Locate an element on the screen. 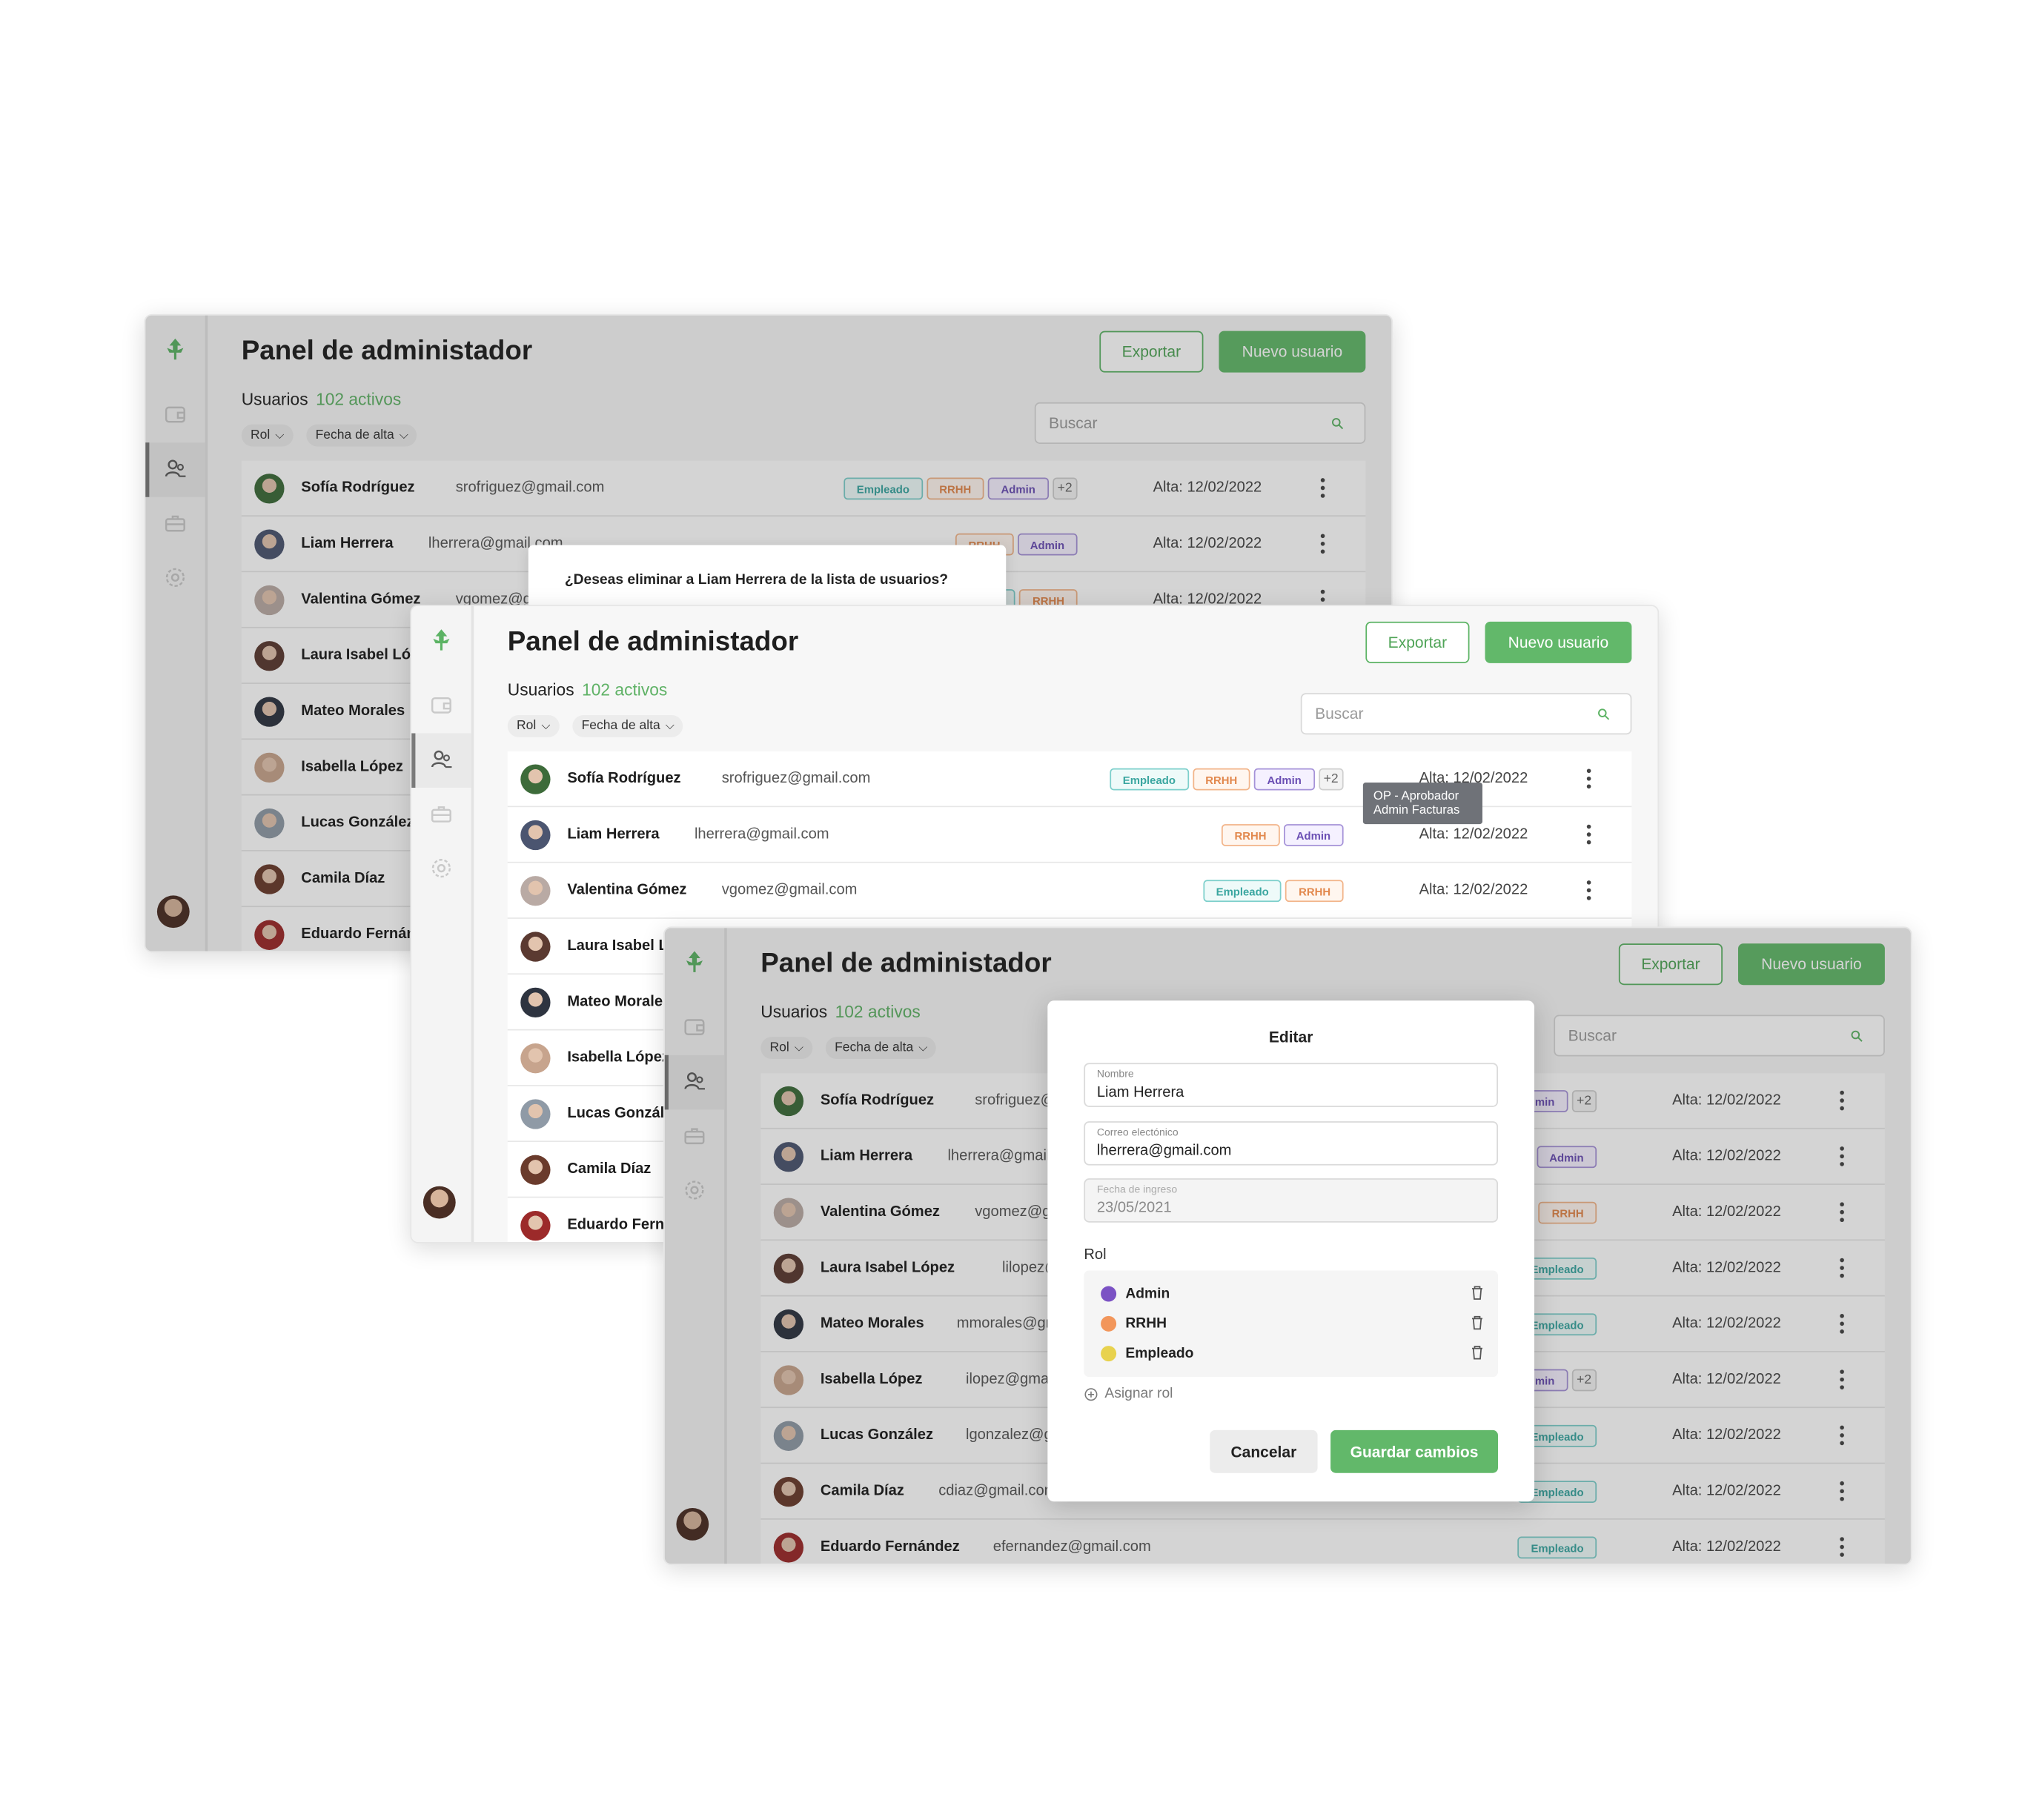 This screenshot has height=1820, width=2025. filter-fecha-alta: Fecha de alta ⌵ is located at coordinates (627, 725).